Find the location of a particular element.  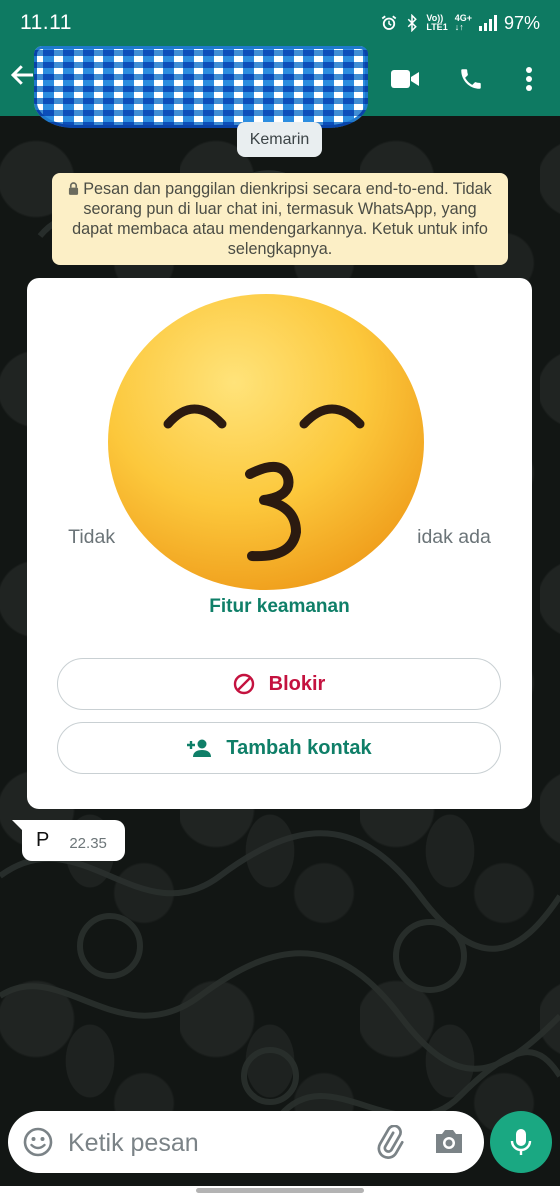

status-time: 11.11 is located at coordinates (46, 22).